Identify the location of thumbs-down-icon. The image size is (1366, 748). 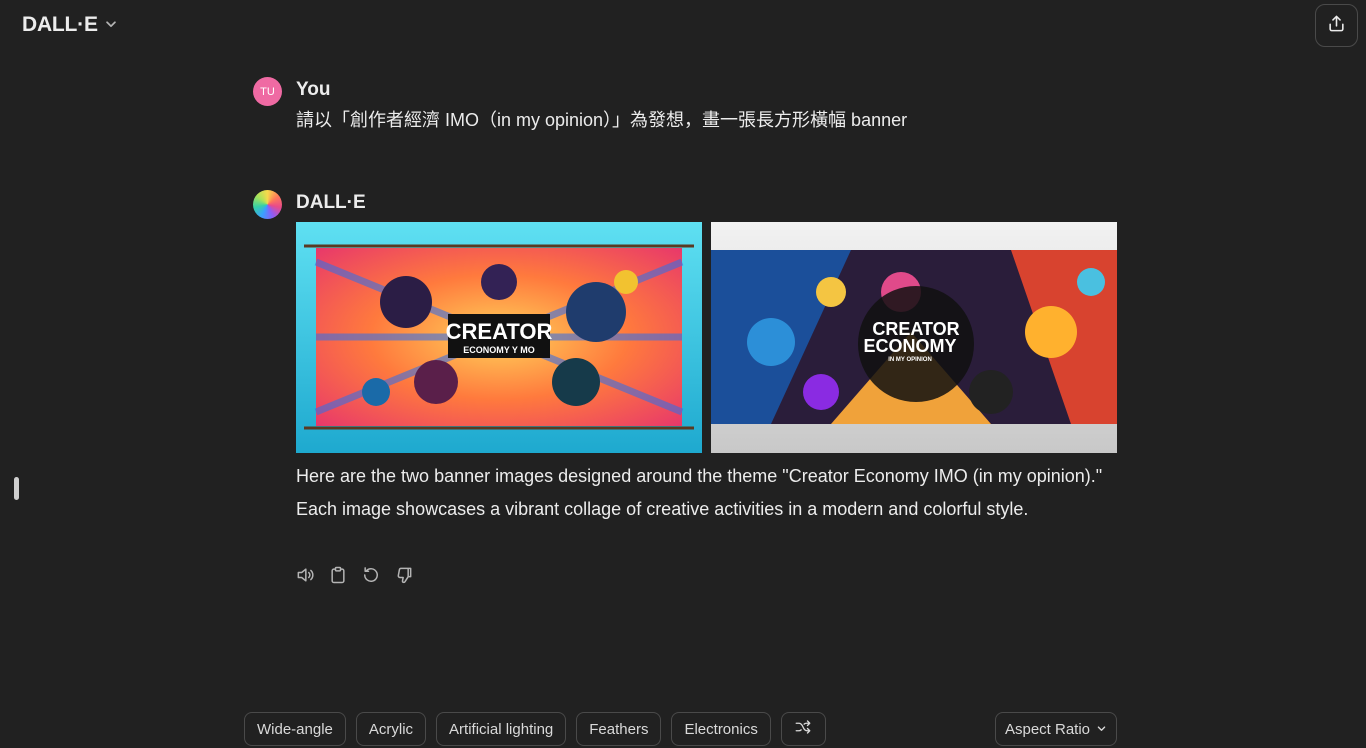
(404, 577).